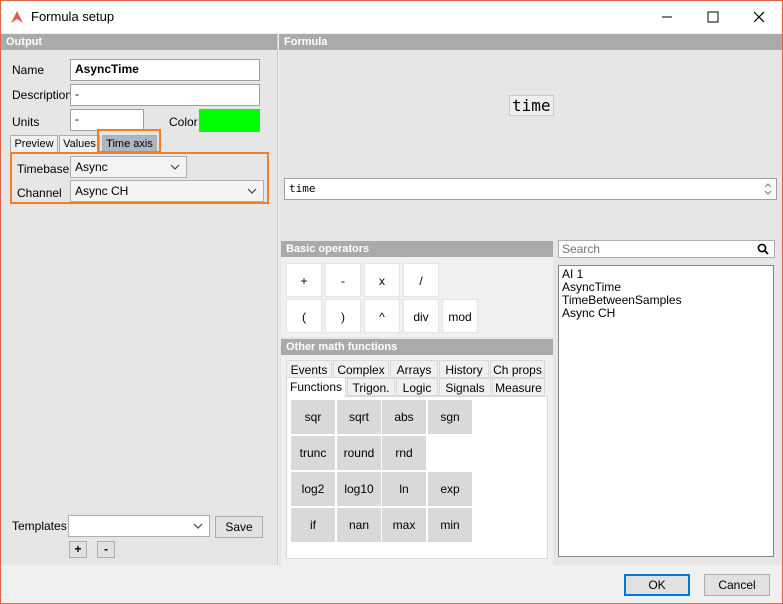 The width and height of the screenshot is (783, 604). I want to click on color-swatch, so click(229, 120).